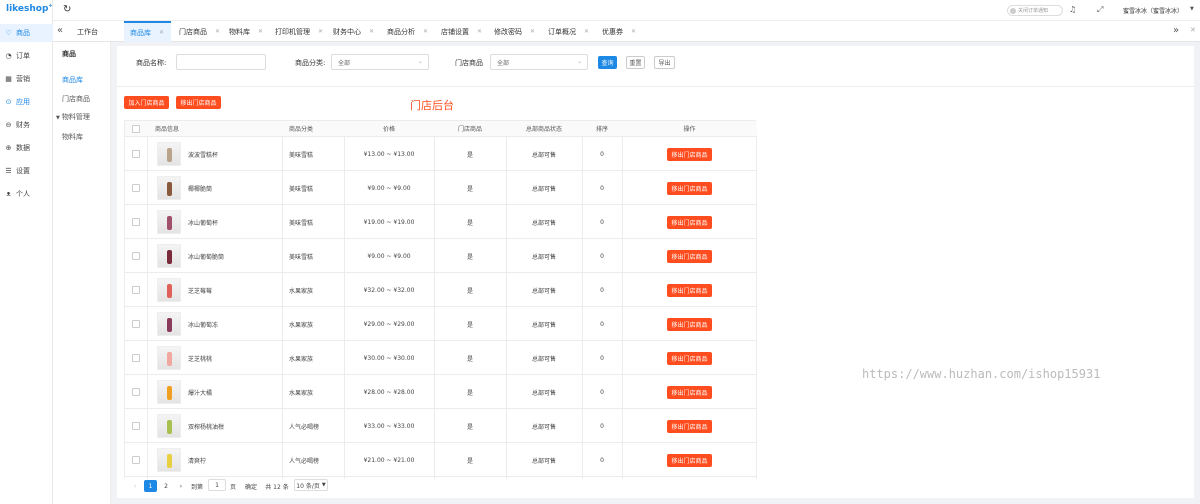 This screenshot has width=1200, height=504. What do you see at coordinates (26, 102) in the screenshot?
I see `nav-item-apps: ⊙ 应用` at bounding box center [26, 102].